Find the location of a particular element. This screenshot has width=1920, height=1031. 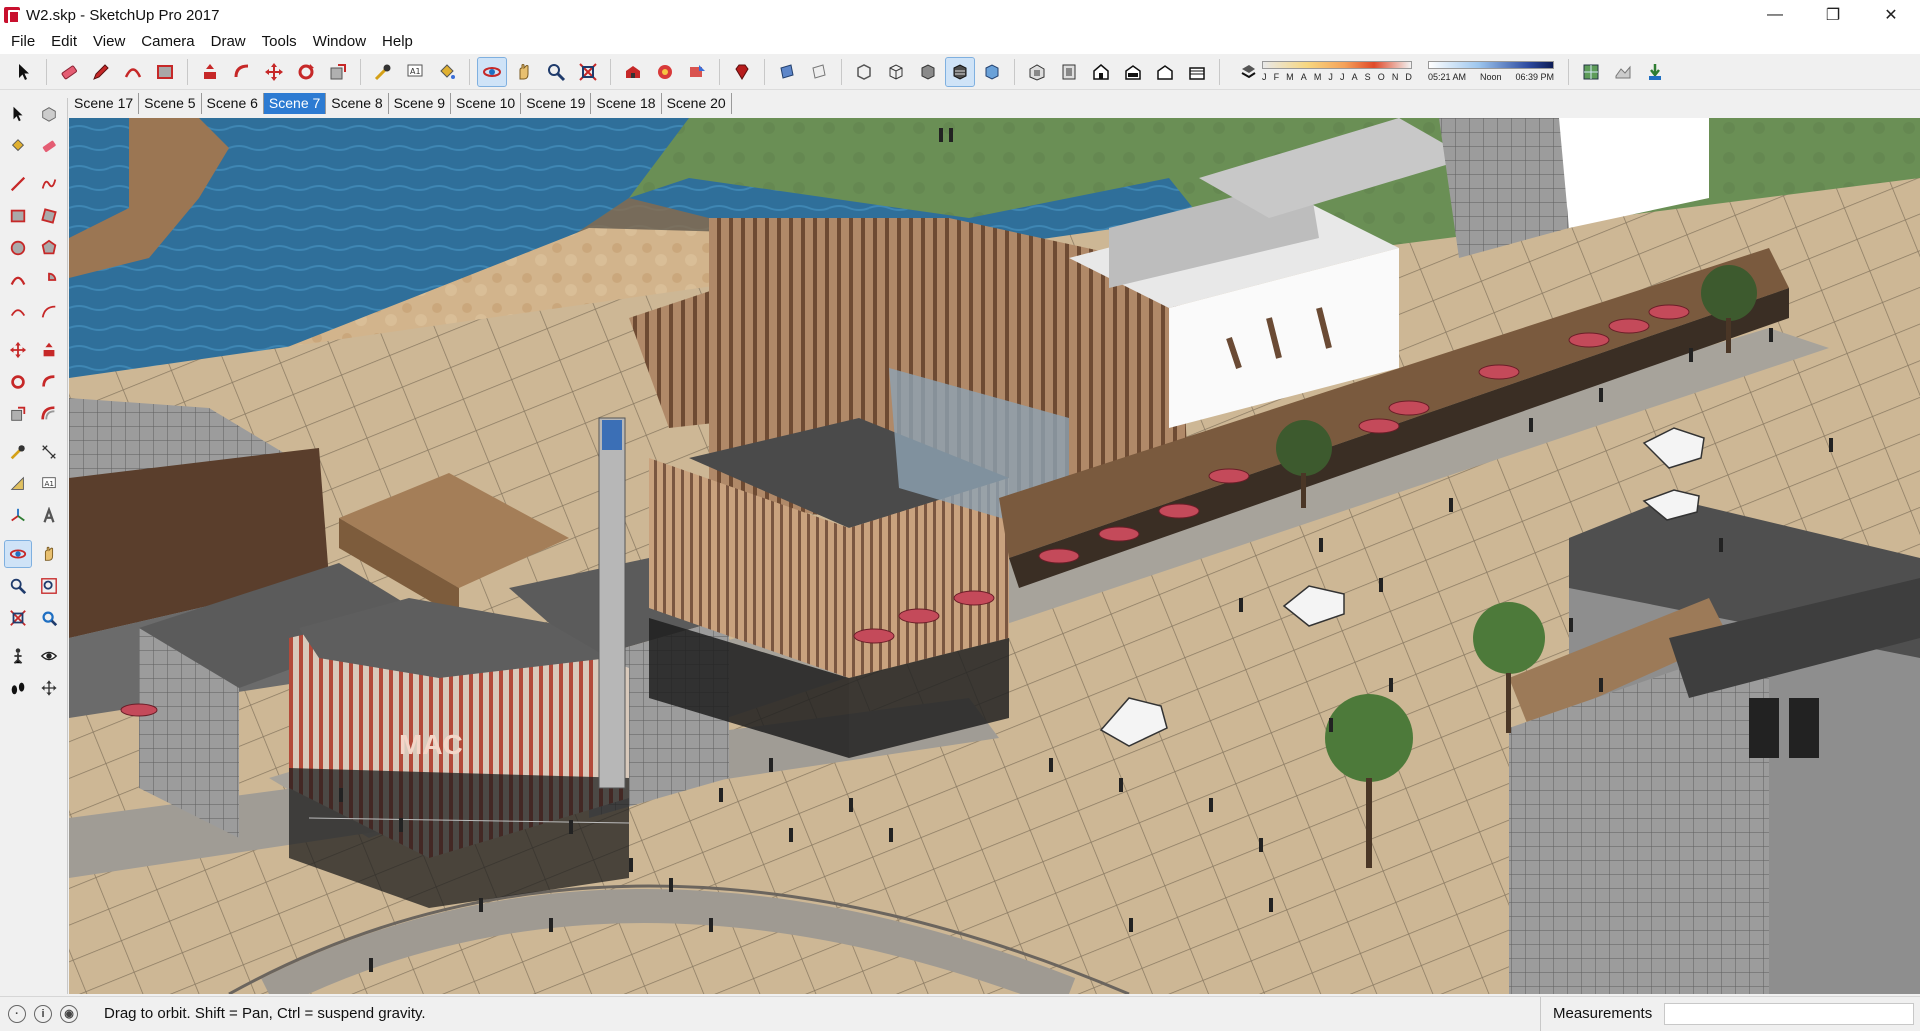

scene-tab: Scene 5 is located at coordinates (170, 103).